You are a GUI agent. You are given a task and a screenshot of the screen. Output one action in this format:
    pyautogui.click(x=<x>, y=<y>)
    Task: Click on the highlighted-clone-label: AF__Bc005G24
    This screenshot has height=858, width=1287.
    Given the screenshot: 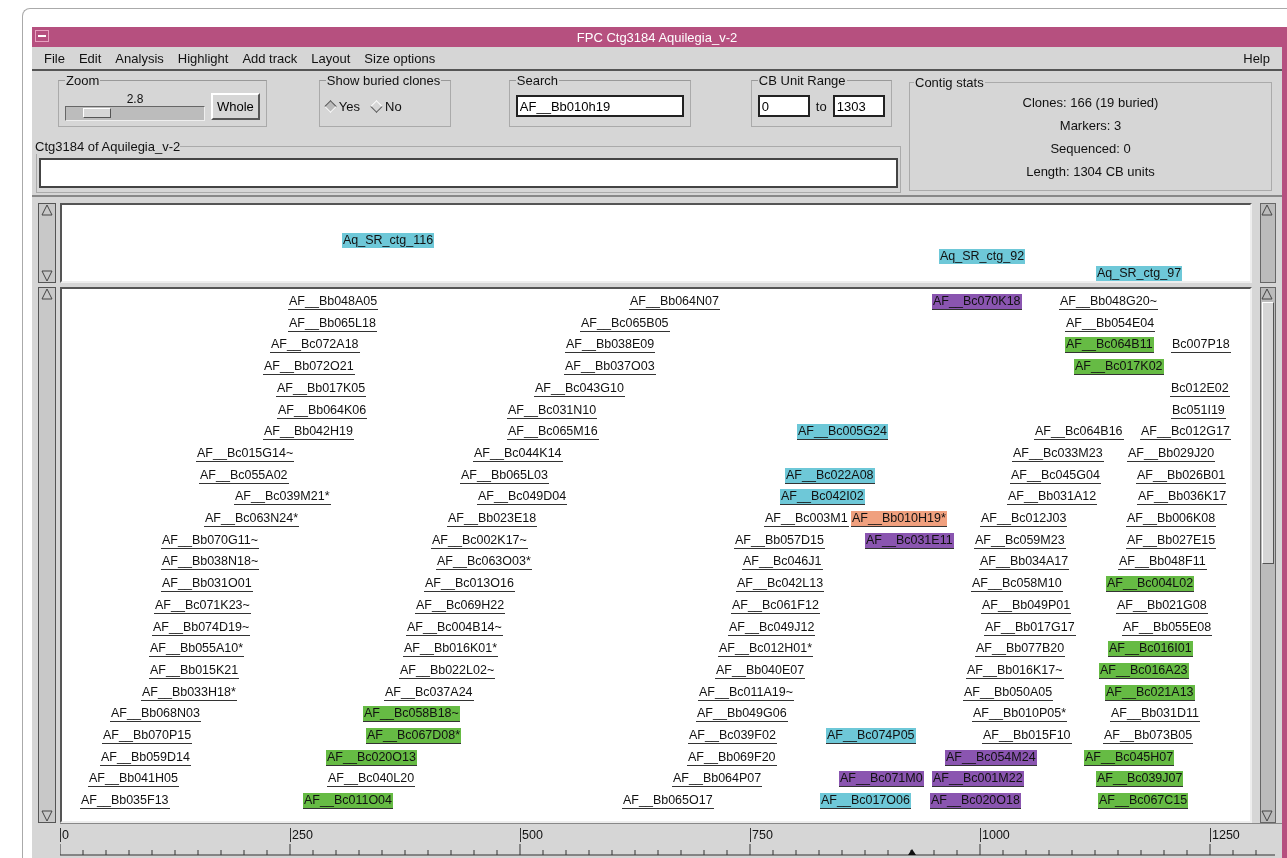 What is the action you would take?
    pyautogui.click(x=842, y=432)
    